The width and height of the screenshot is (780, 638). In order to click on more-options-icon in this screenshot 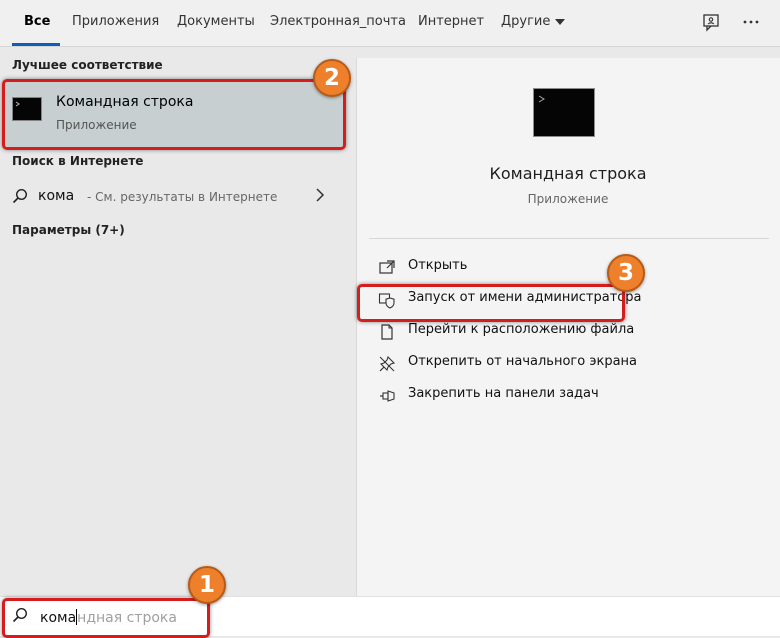, I will do `click(751, 22)`.